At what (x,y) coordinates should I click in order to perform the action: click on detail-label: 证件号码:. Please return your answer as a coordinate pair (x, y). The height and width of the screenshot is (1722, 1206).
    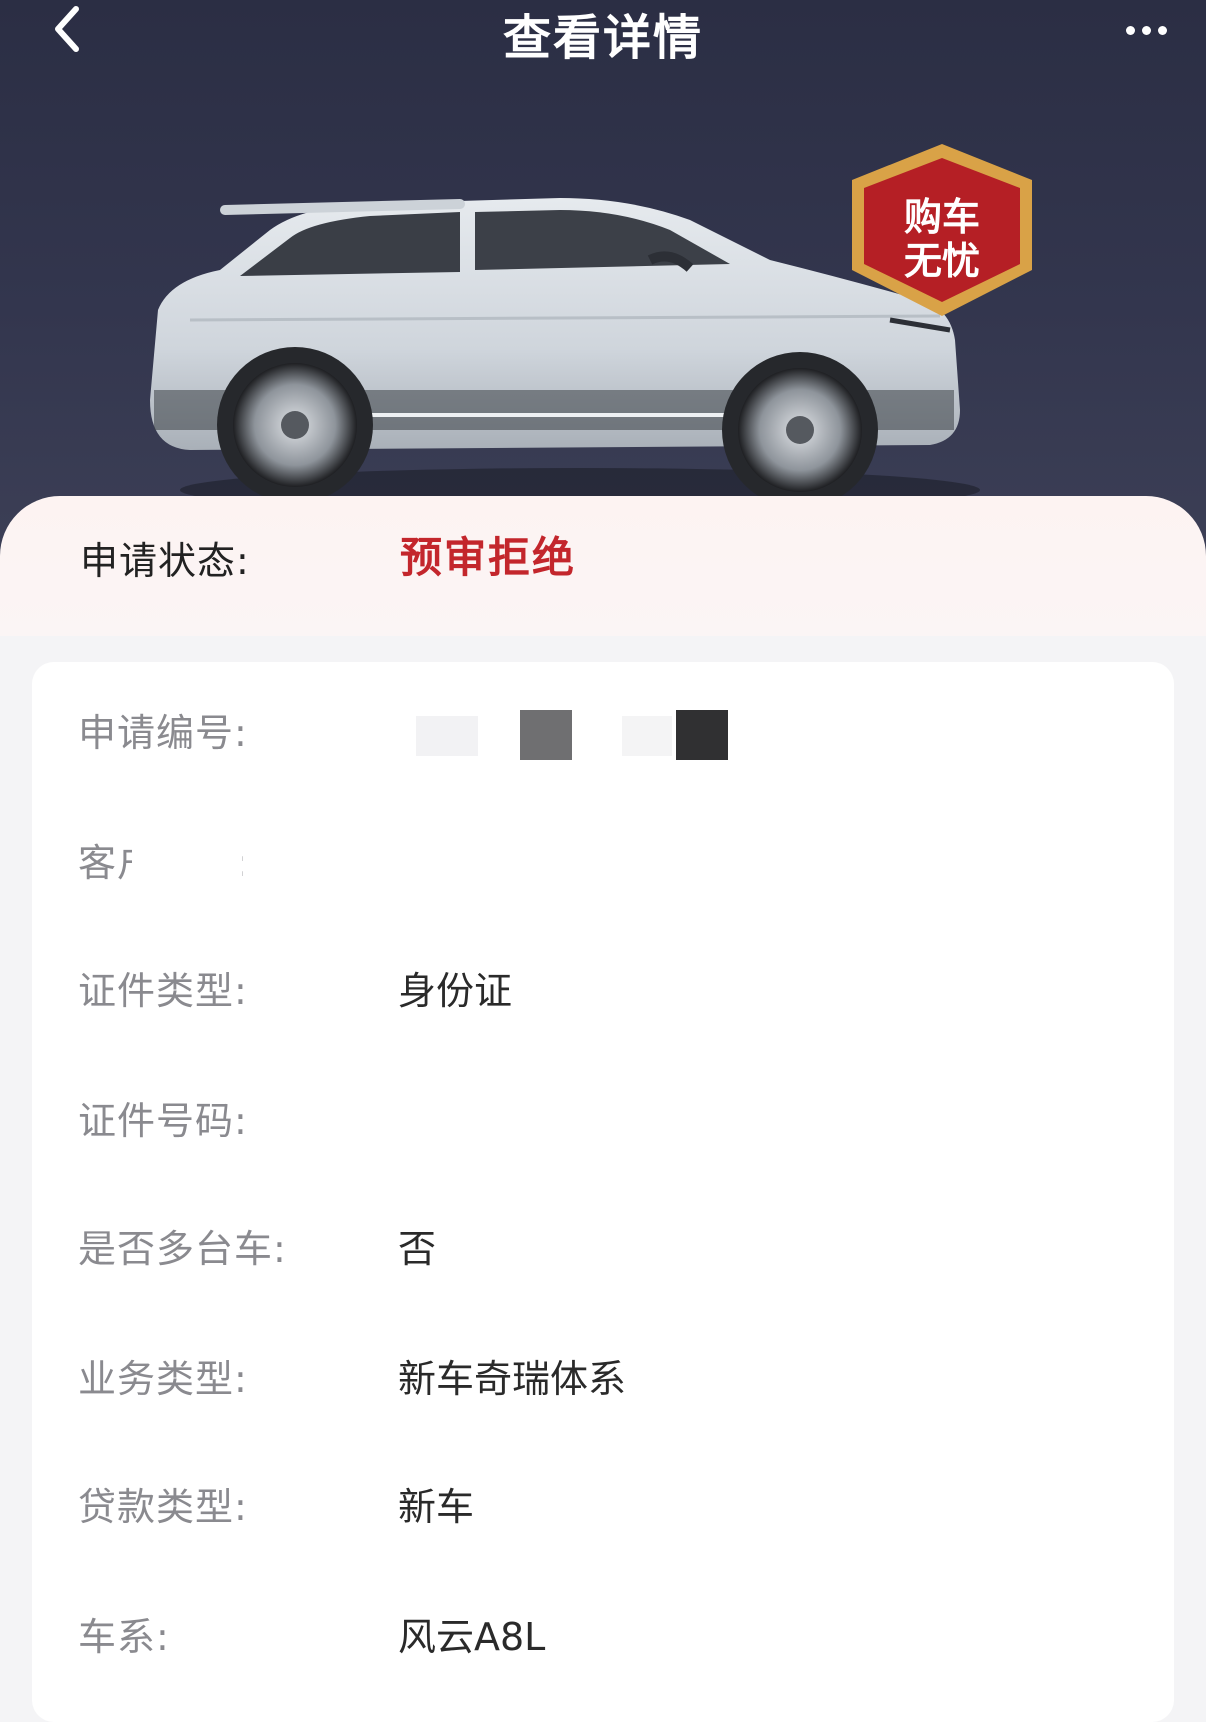
    Looking at the image, I should click on (163, 1121).